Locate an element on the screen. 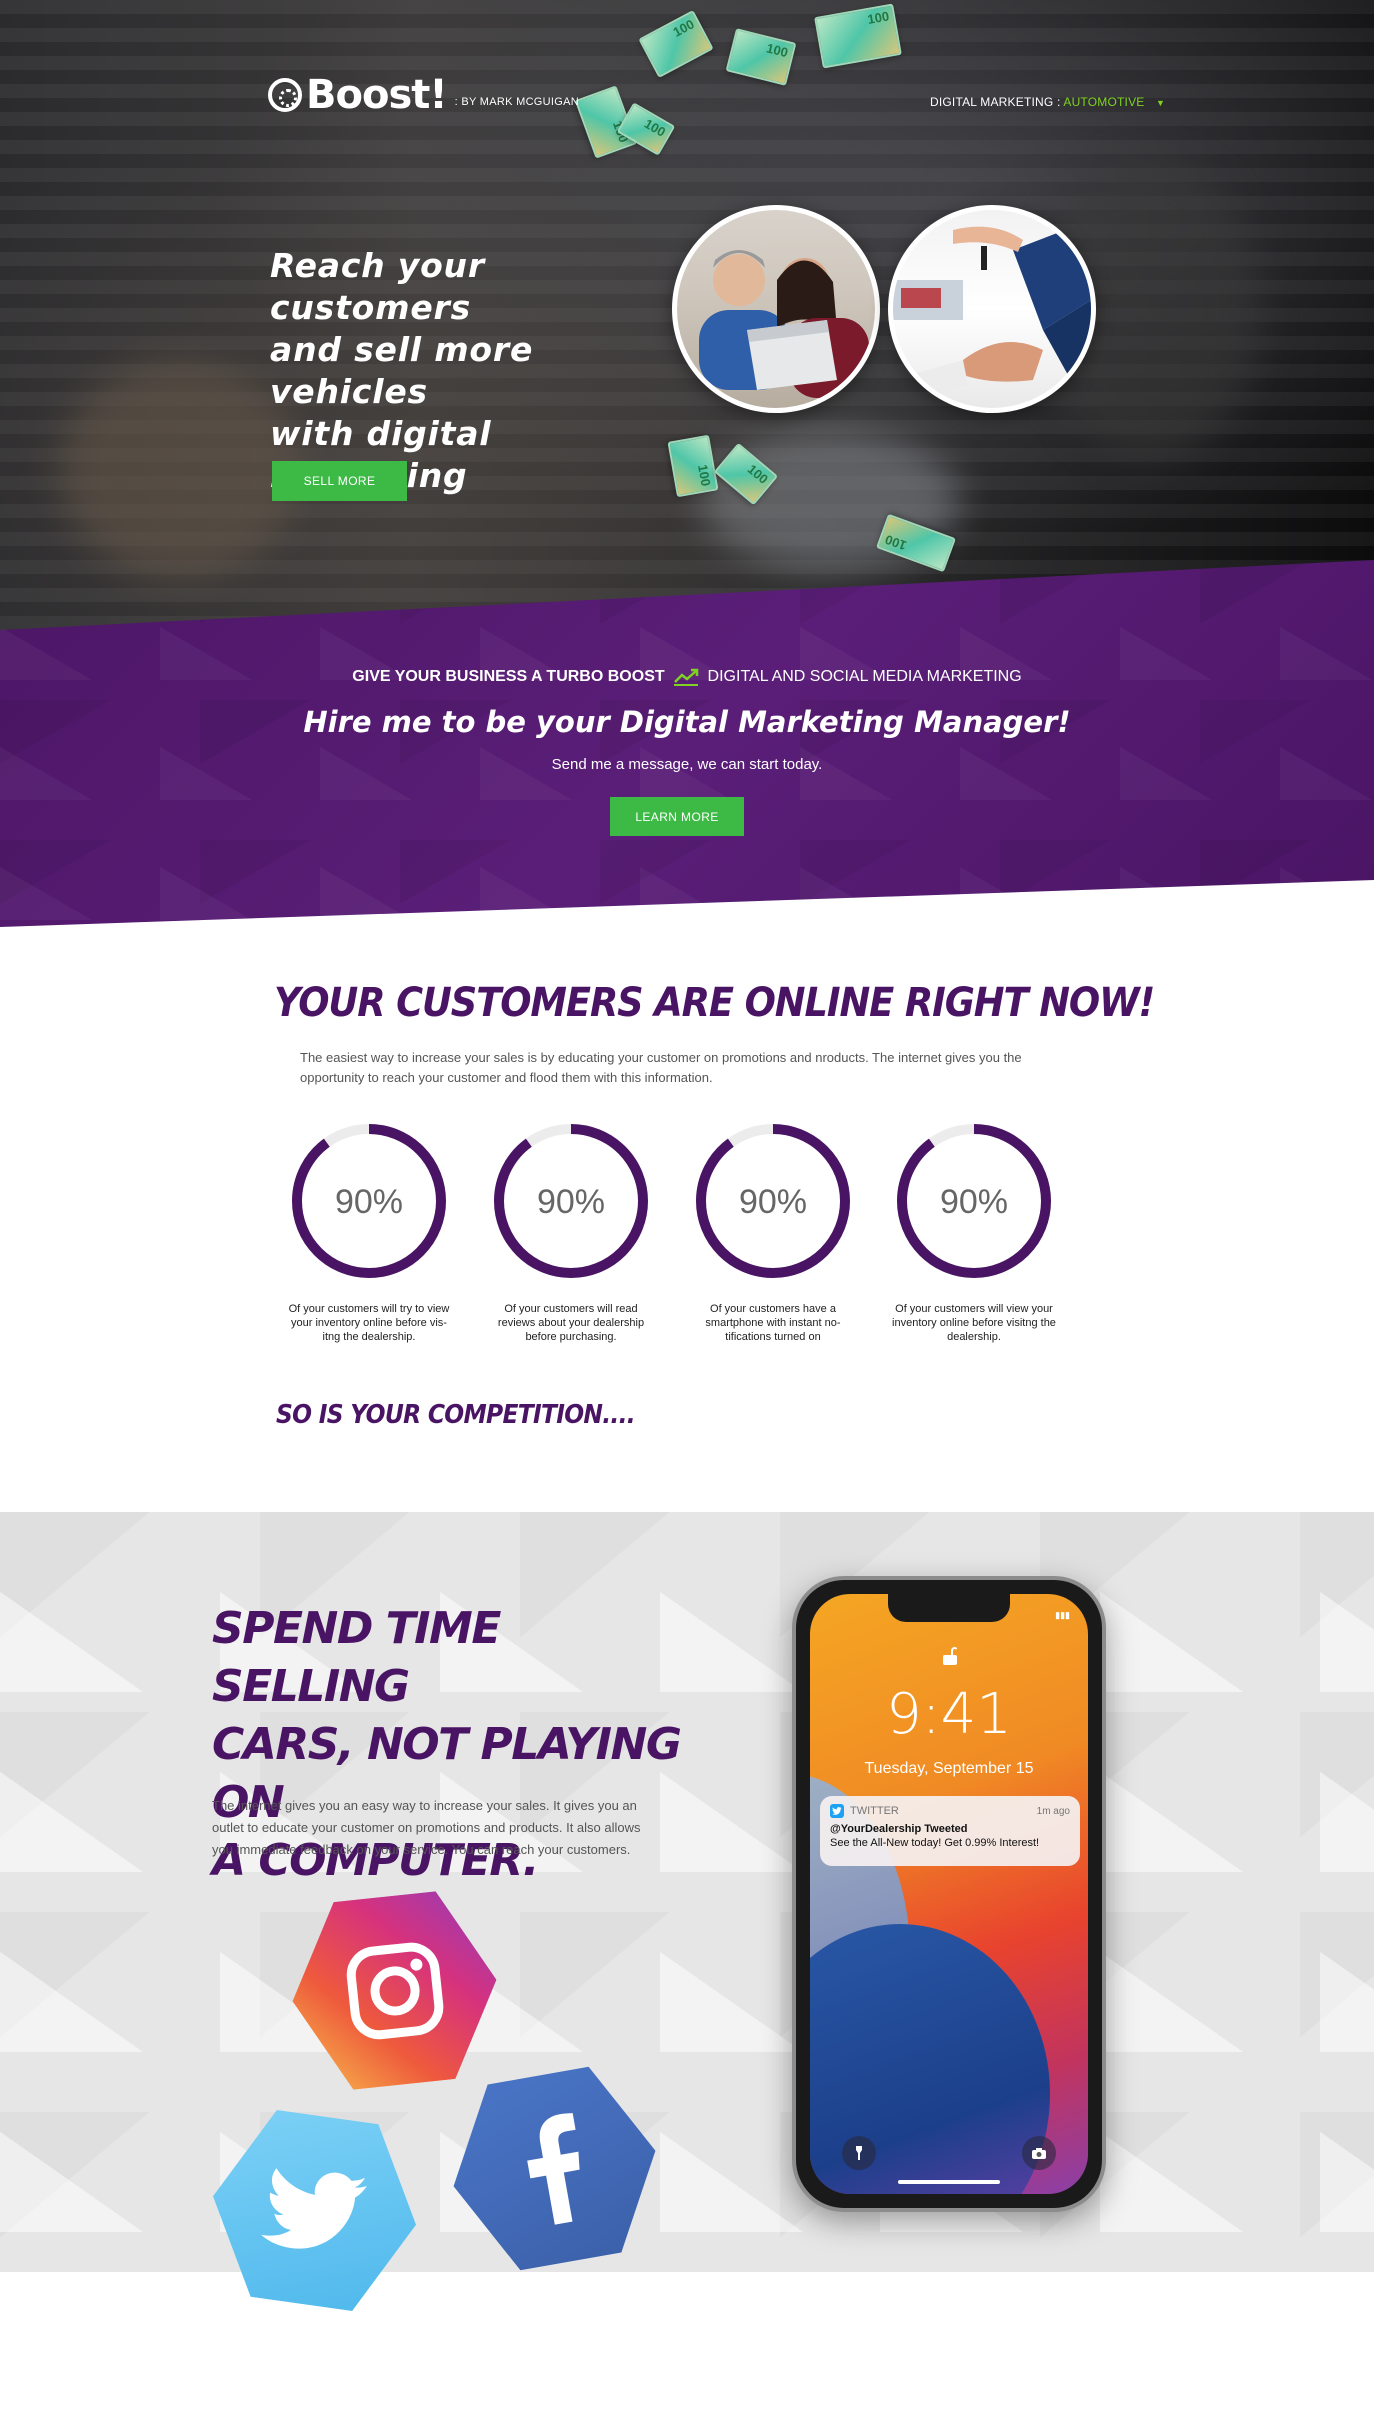  band-tag-bold: GIVE YOUR BUSINESS A TURBO BOOST is located at coordinates (508, 677).